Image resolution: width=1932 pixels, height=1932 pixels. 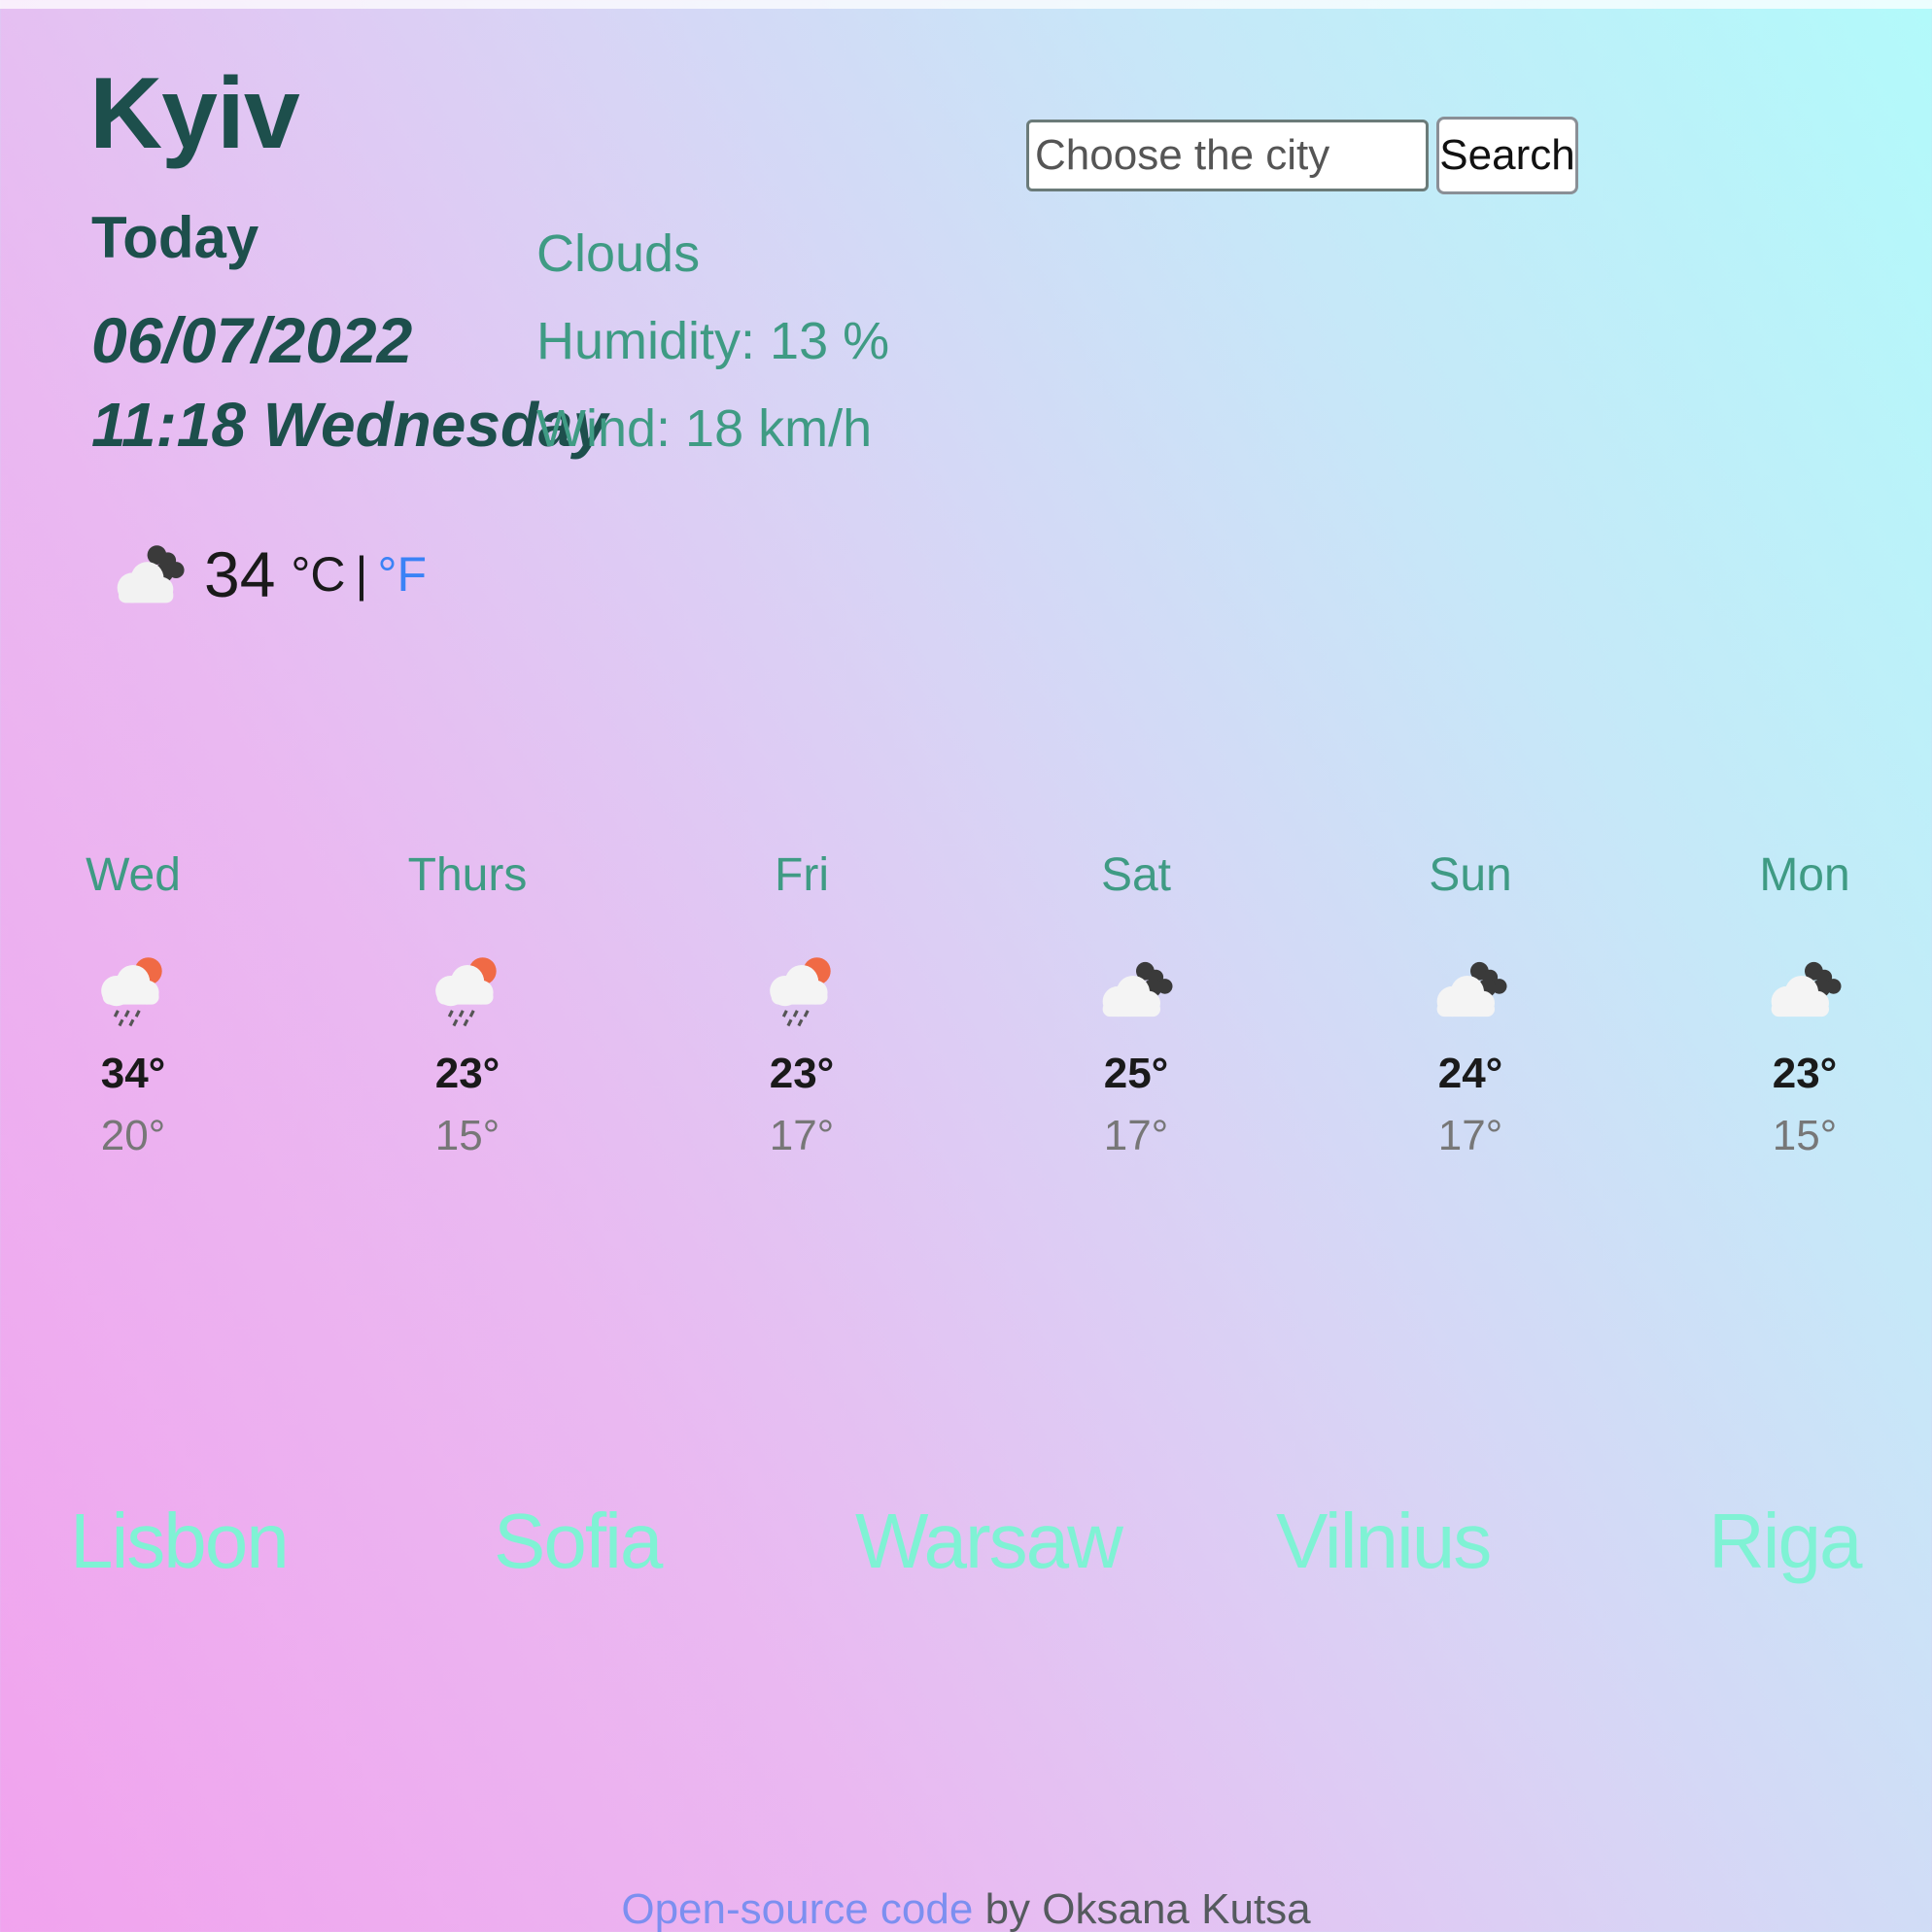 I want to click on forecast-day: Wed 34° 20°, so click(x=133, y=1002).